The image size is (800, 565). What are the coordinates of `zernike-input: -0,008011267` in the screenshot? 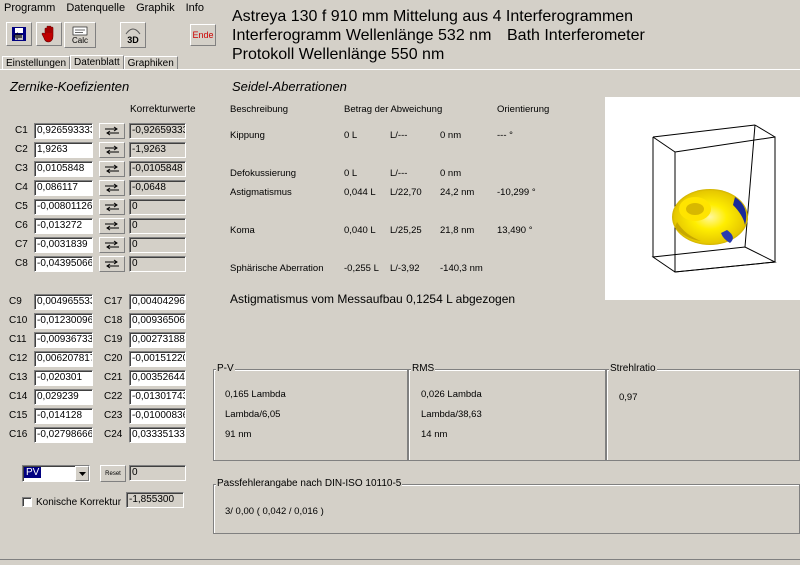 It's located at (63, 207).